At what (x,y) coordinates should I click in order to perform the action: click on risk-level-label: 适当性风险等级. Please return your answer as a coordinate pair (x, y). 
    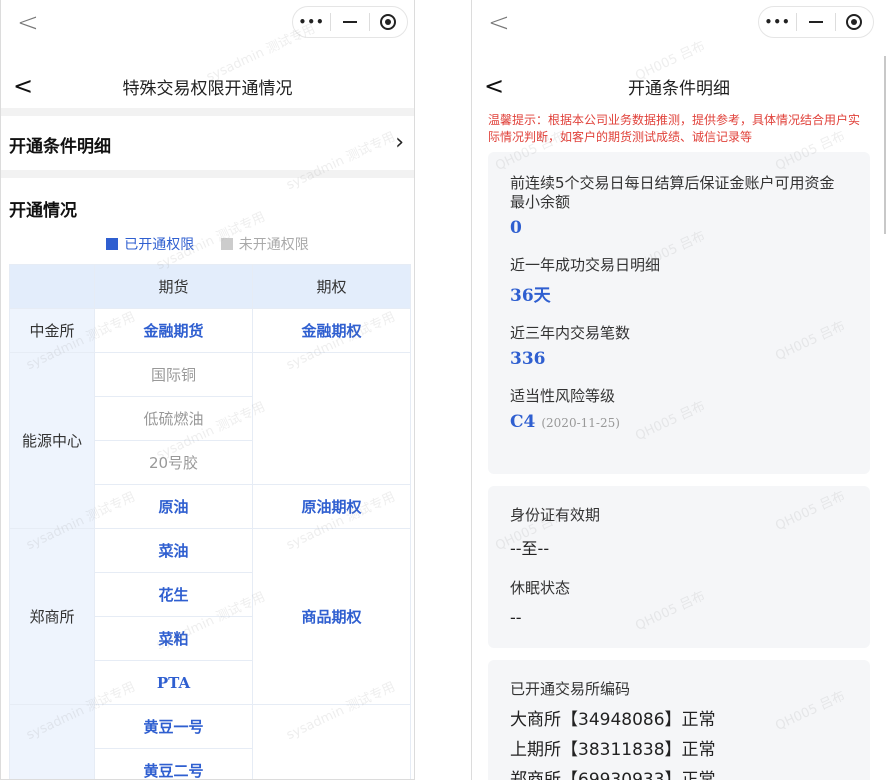
    Looking at the image, I should click on (563, 396).